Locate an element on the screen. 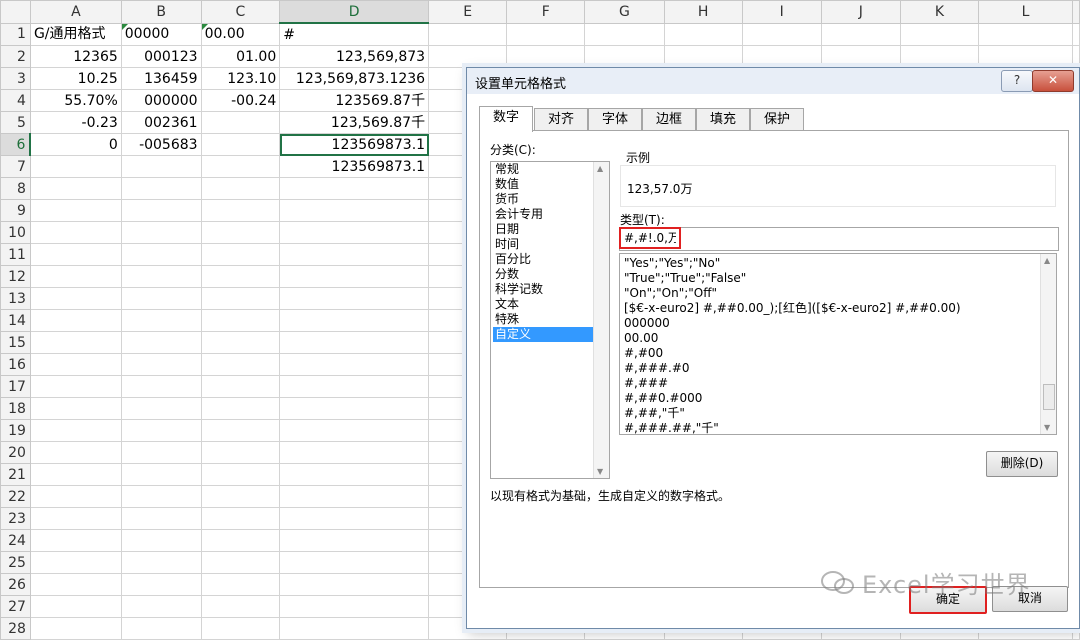 The image size is (1080, 640). category-item-special: 特殊 is located at coordinates (544, 319).